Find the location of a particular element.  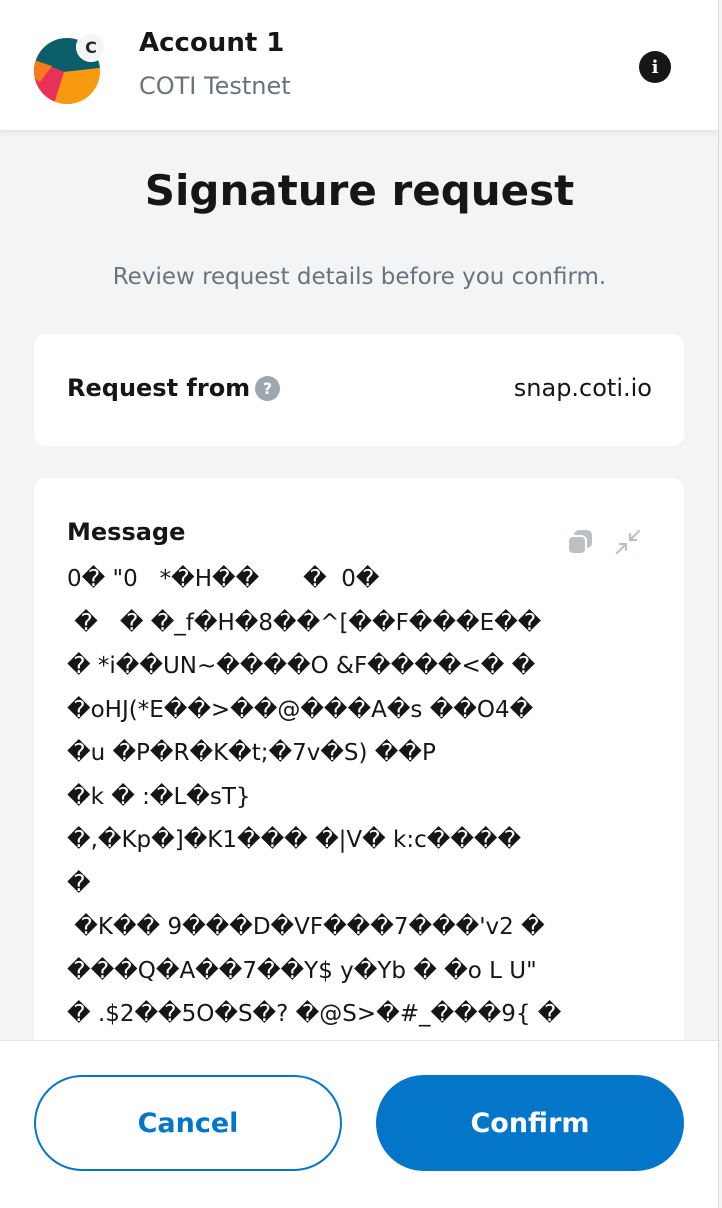

request-origin: snap.coti.io is located at coordinates (582, 388).